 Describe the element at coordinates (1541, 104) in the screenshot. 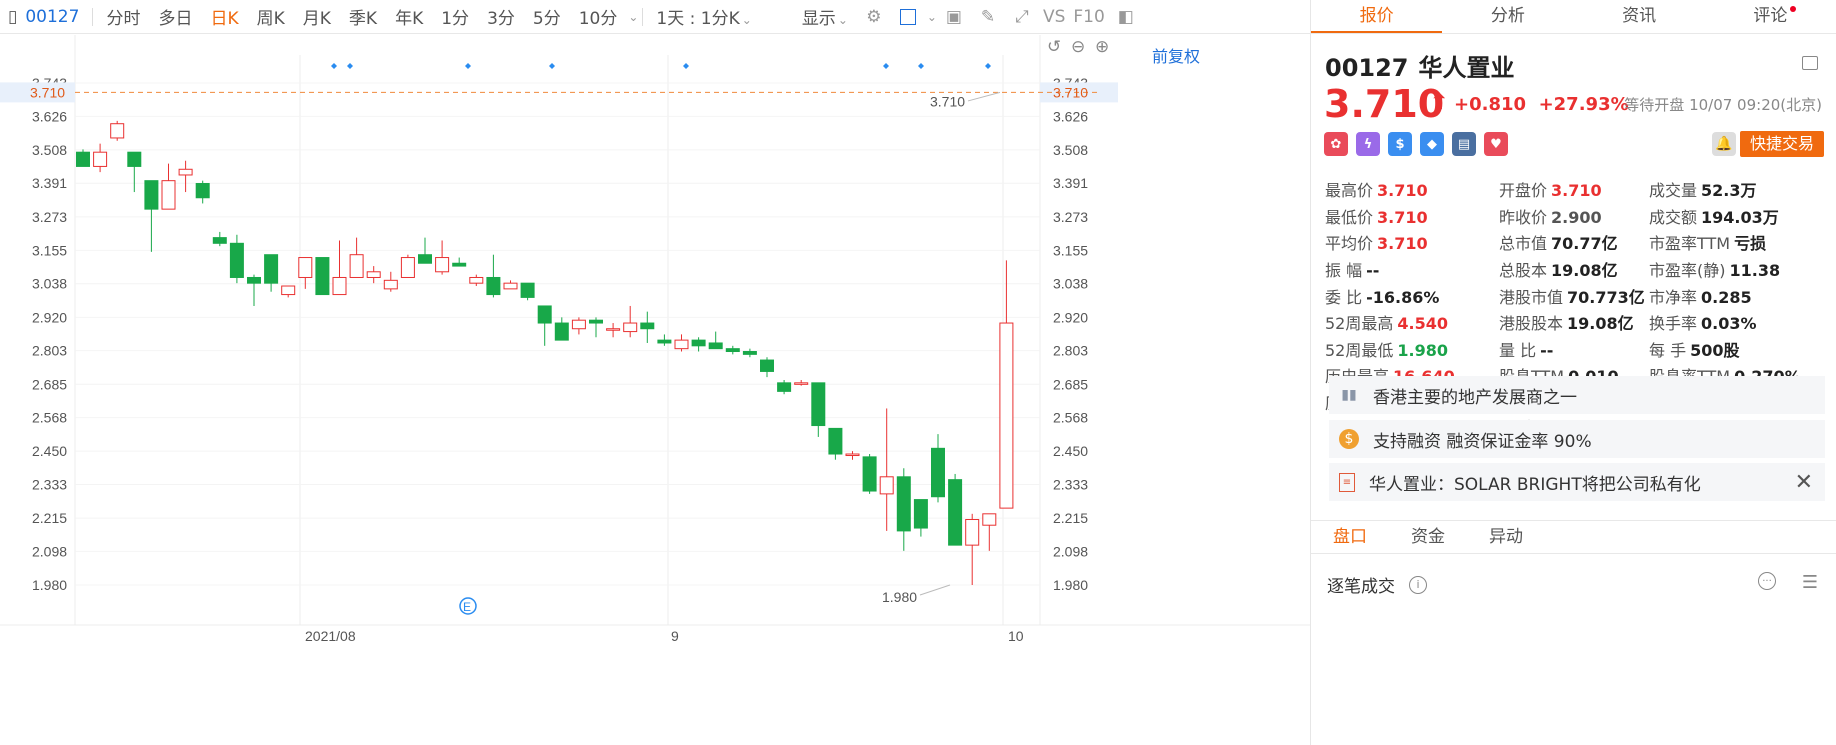

I see `price-change: +0.810 +27.93%` at that location.